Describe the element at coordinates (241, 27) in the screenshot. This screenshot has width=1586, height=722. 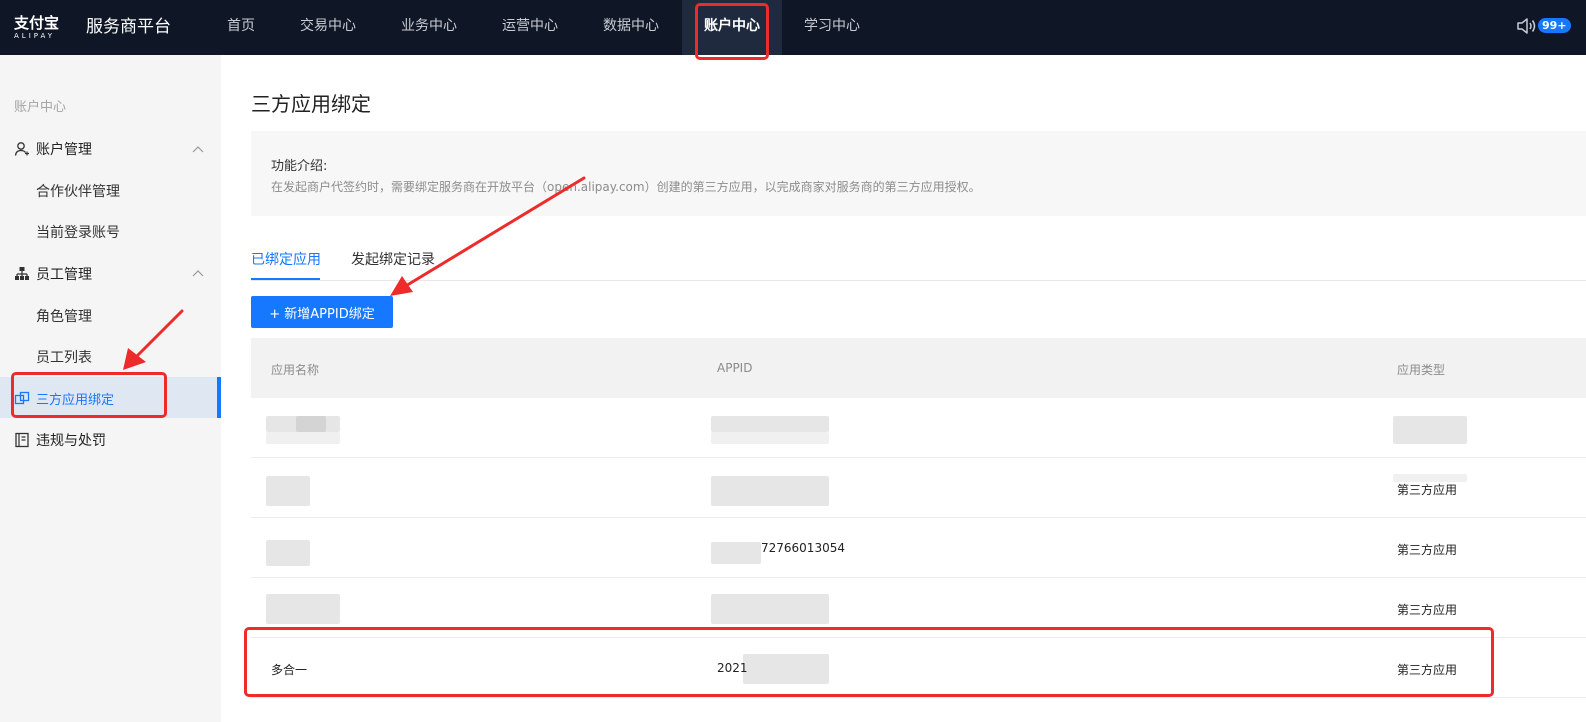
I see `nav-home: 首页` at that location.